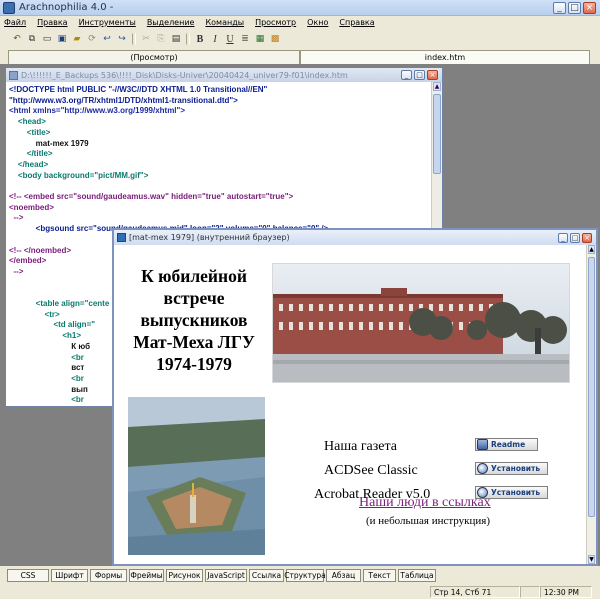  Describe the element at coordinates (52, 22) in the screenshot. I see `menu-edit: Правка` at that location.